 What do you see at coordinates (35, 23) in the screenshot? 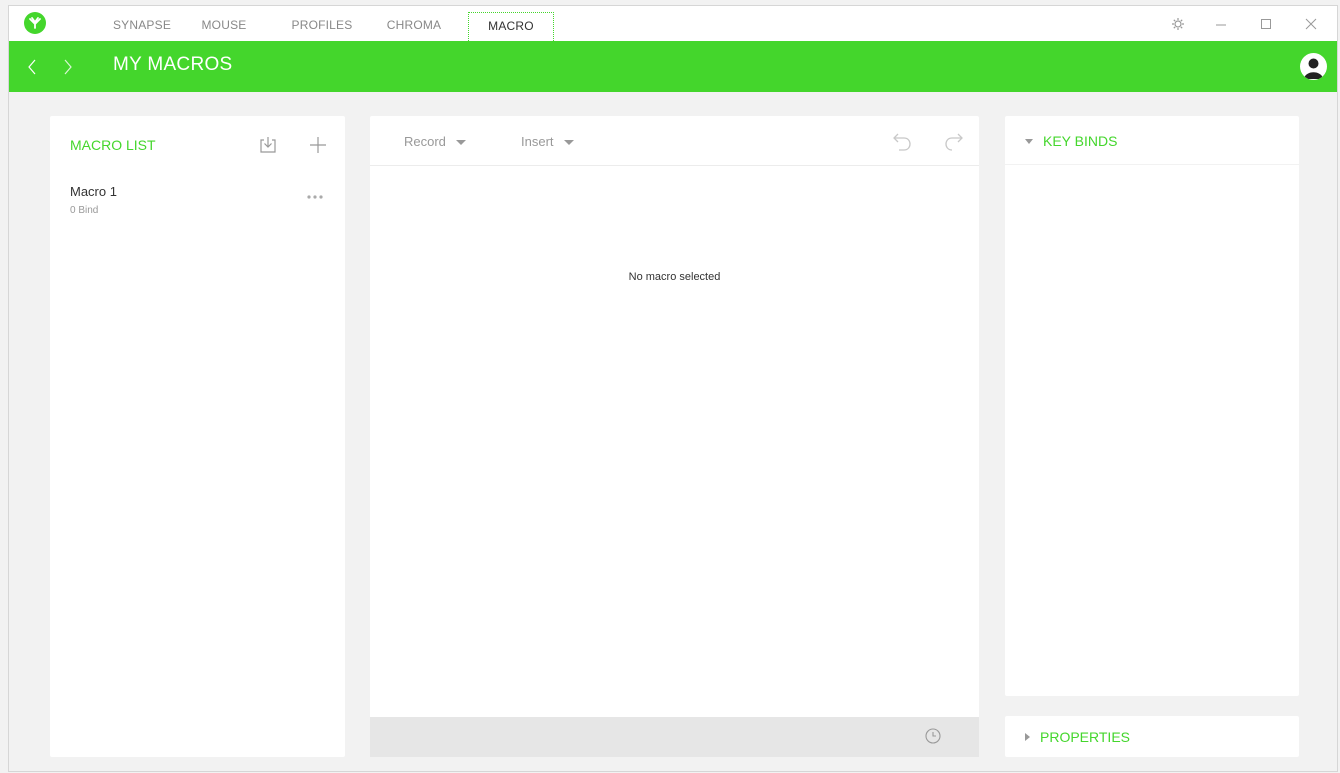
I see `razer-logo-icon` at bounding box center [35, 23].